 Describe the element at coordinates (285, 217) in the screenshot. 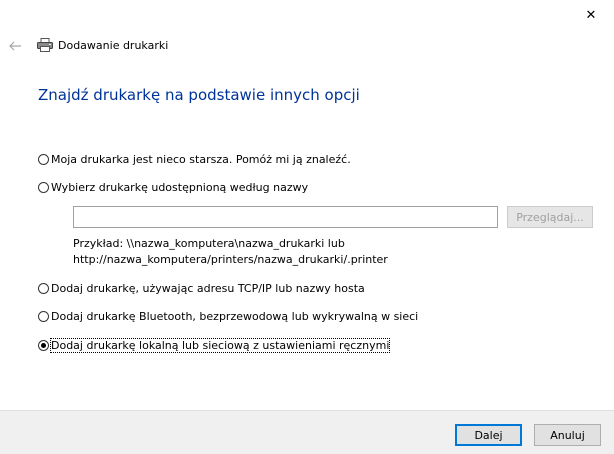

I see `shared-printer-path-input` at that location.